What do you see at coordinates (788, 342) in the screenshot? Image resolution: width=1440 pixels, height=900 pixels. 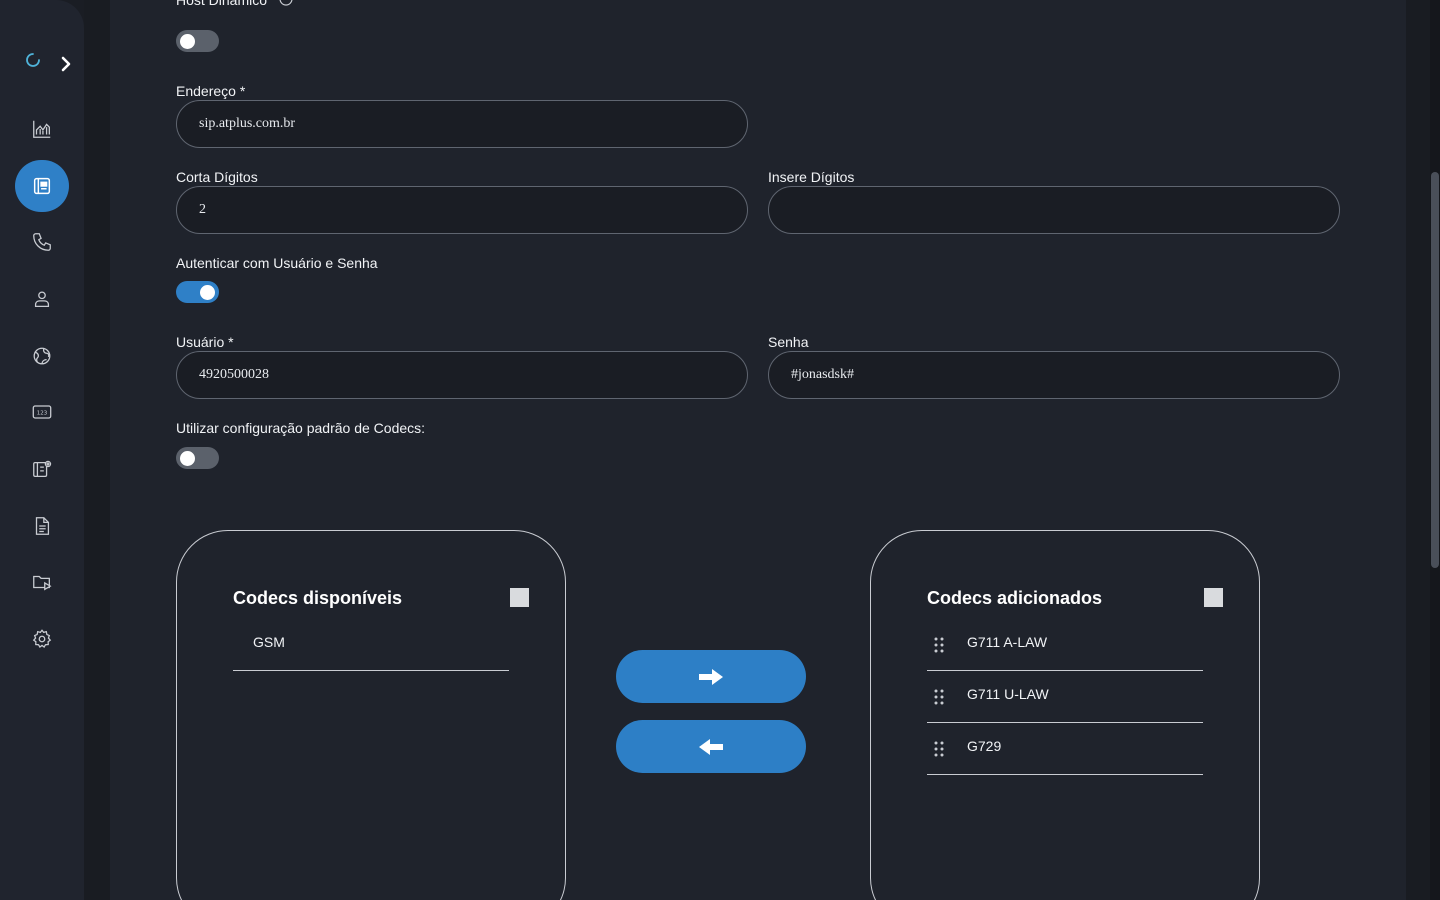 I see `password-label: Senha` at bounding box center [788, 342].